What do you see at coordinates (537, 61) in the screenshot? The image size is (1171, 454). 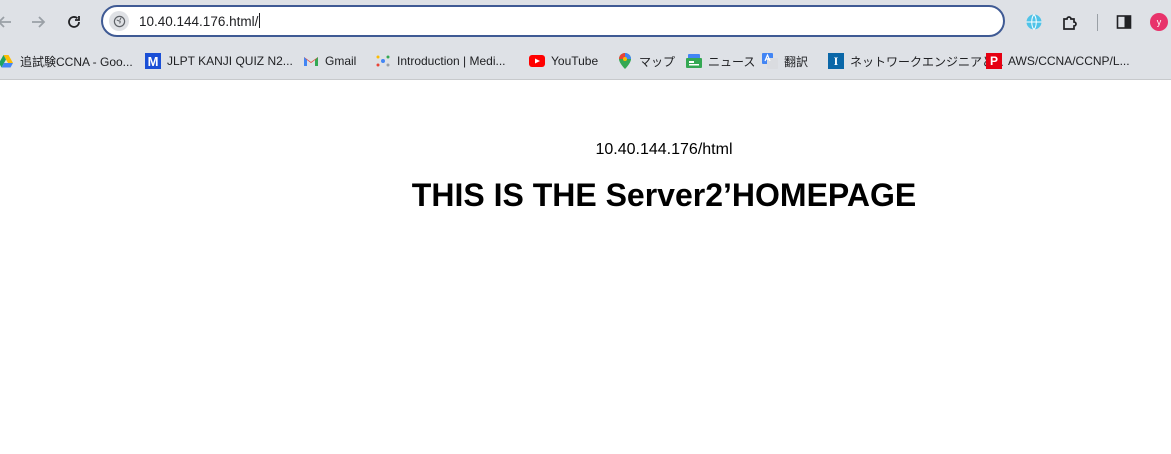 I see `youtube-icon` at bounding box center [537, 61].